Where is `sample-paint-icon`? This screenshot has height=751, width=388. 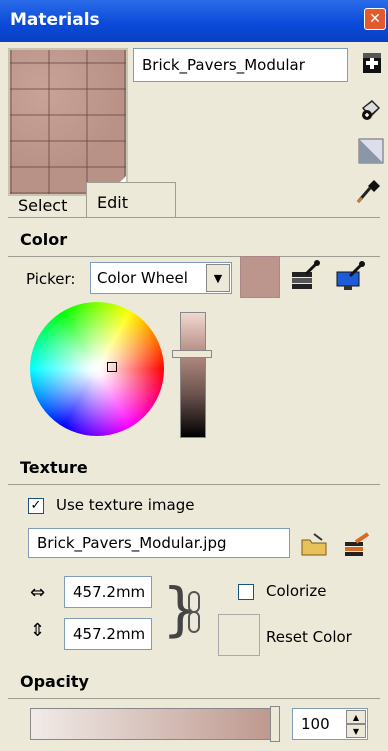 sample-paint-icon is located at coordinates (368, 191).